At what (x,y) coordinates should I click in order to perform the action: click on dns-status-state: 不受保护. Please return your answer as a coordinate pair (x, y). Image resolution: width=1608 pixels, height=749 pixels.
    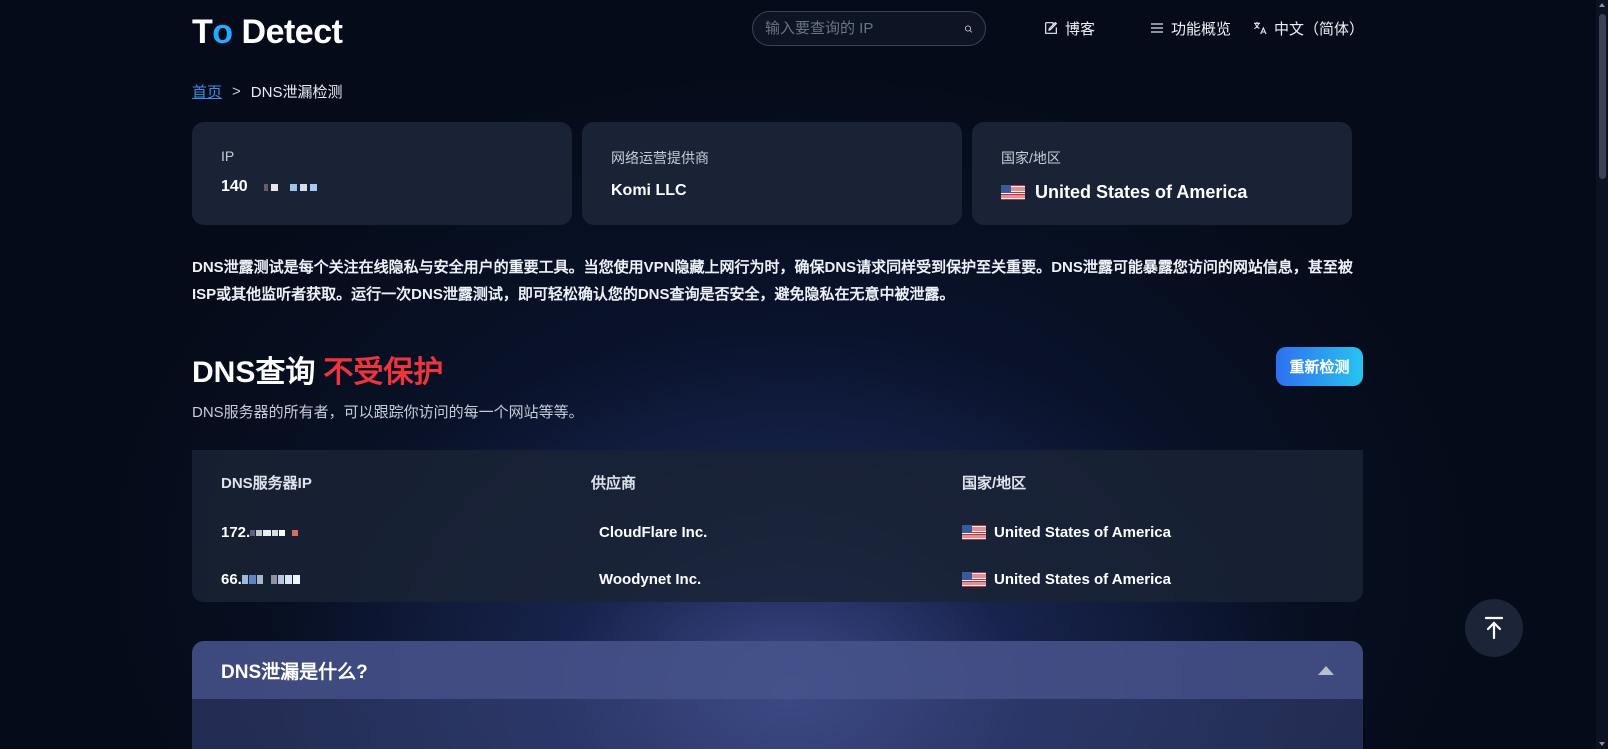
    Looking at the image, I should click on (383, 372).